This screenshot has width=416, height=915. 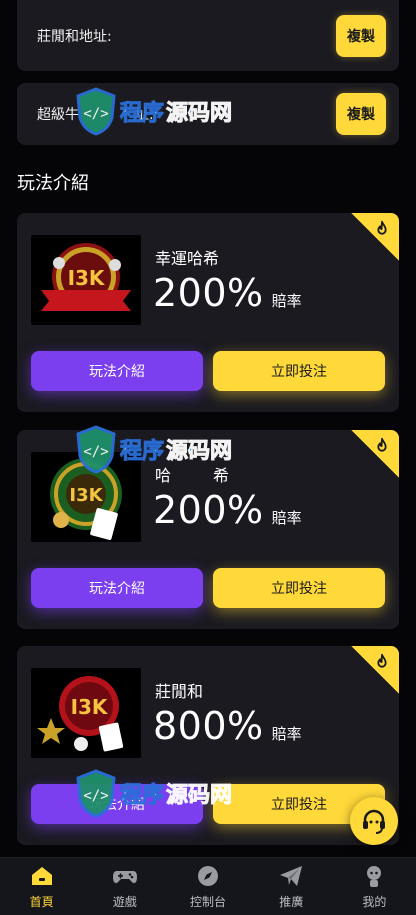 I want to click on odds-row: 800% 賠率, so click(x=227, y=726).